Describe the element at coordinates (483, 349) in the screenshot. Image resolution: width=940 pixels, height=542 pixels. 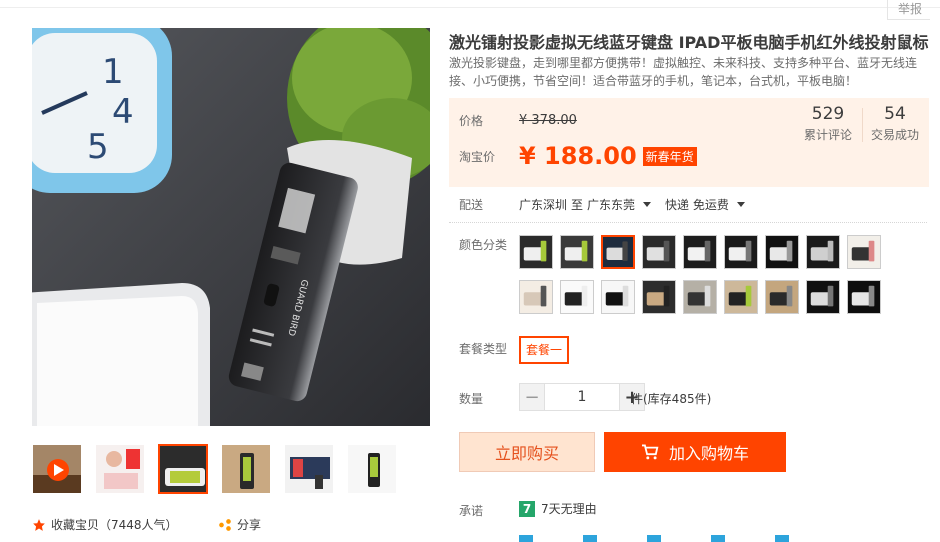
I see `package-label: 套餐类型` at that location.